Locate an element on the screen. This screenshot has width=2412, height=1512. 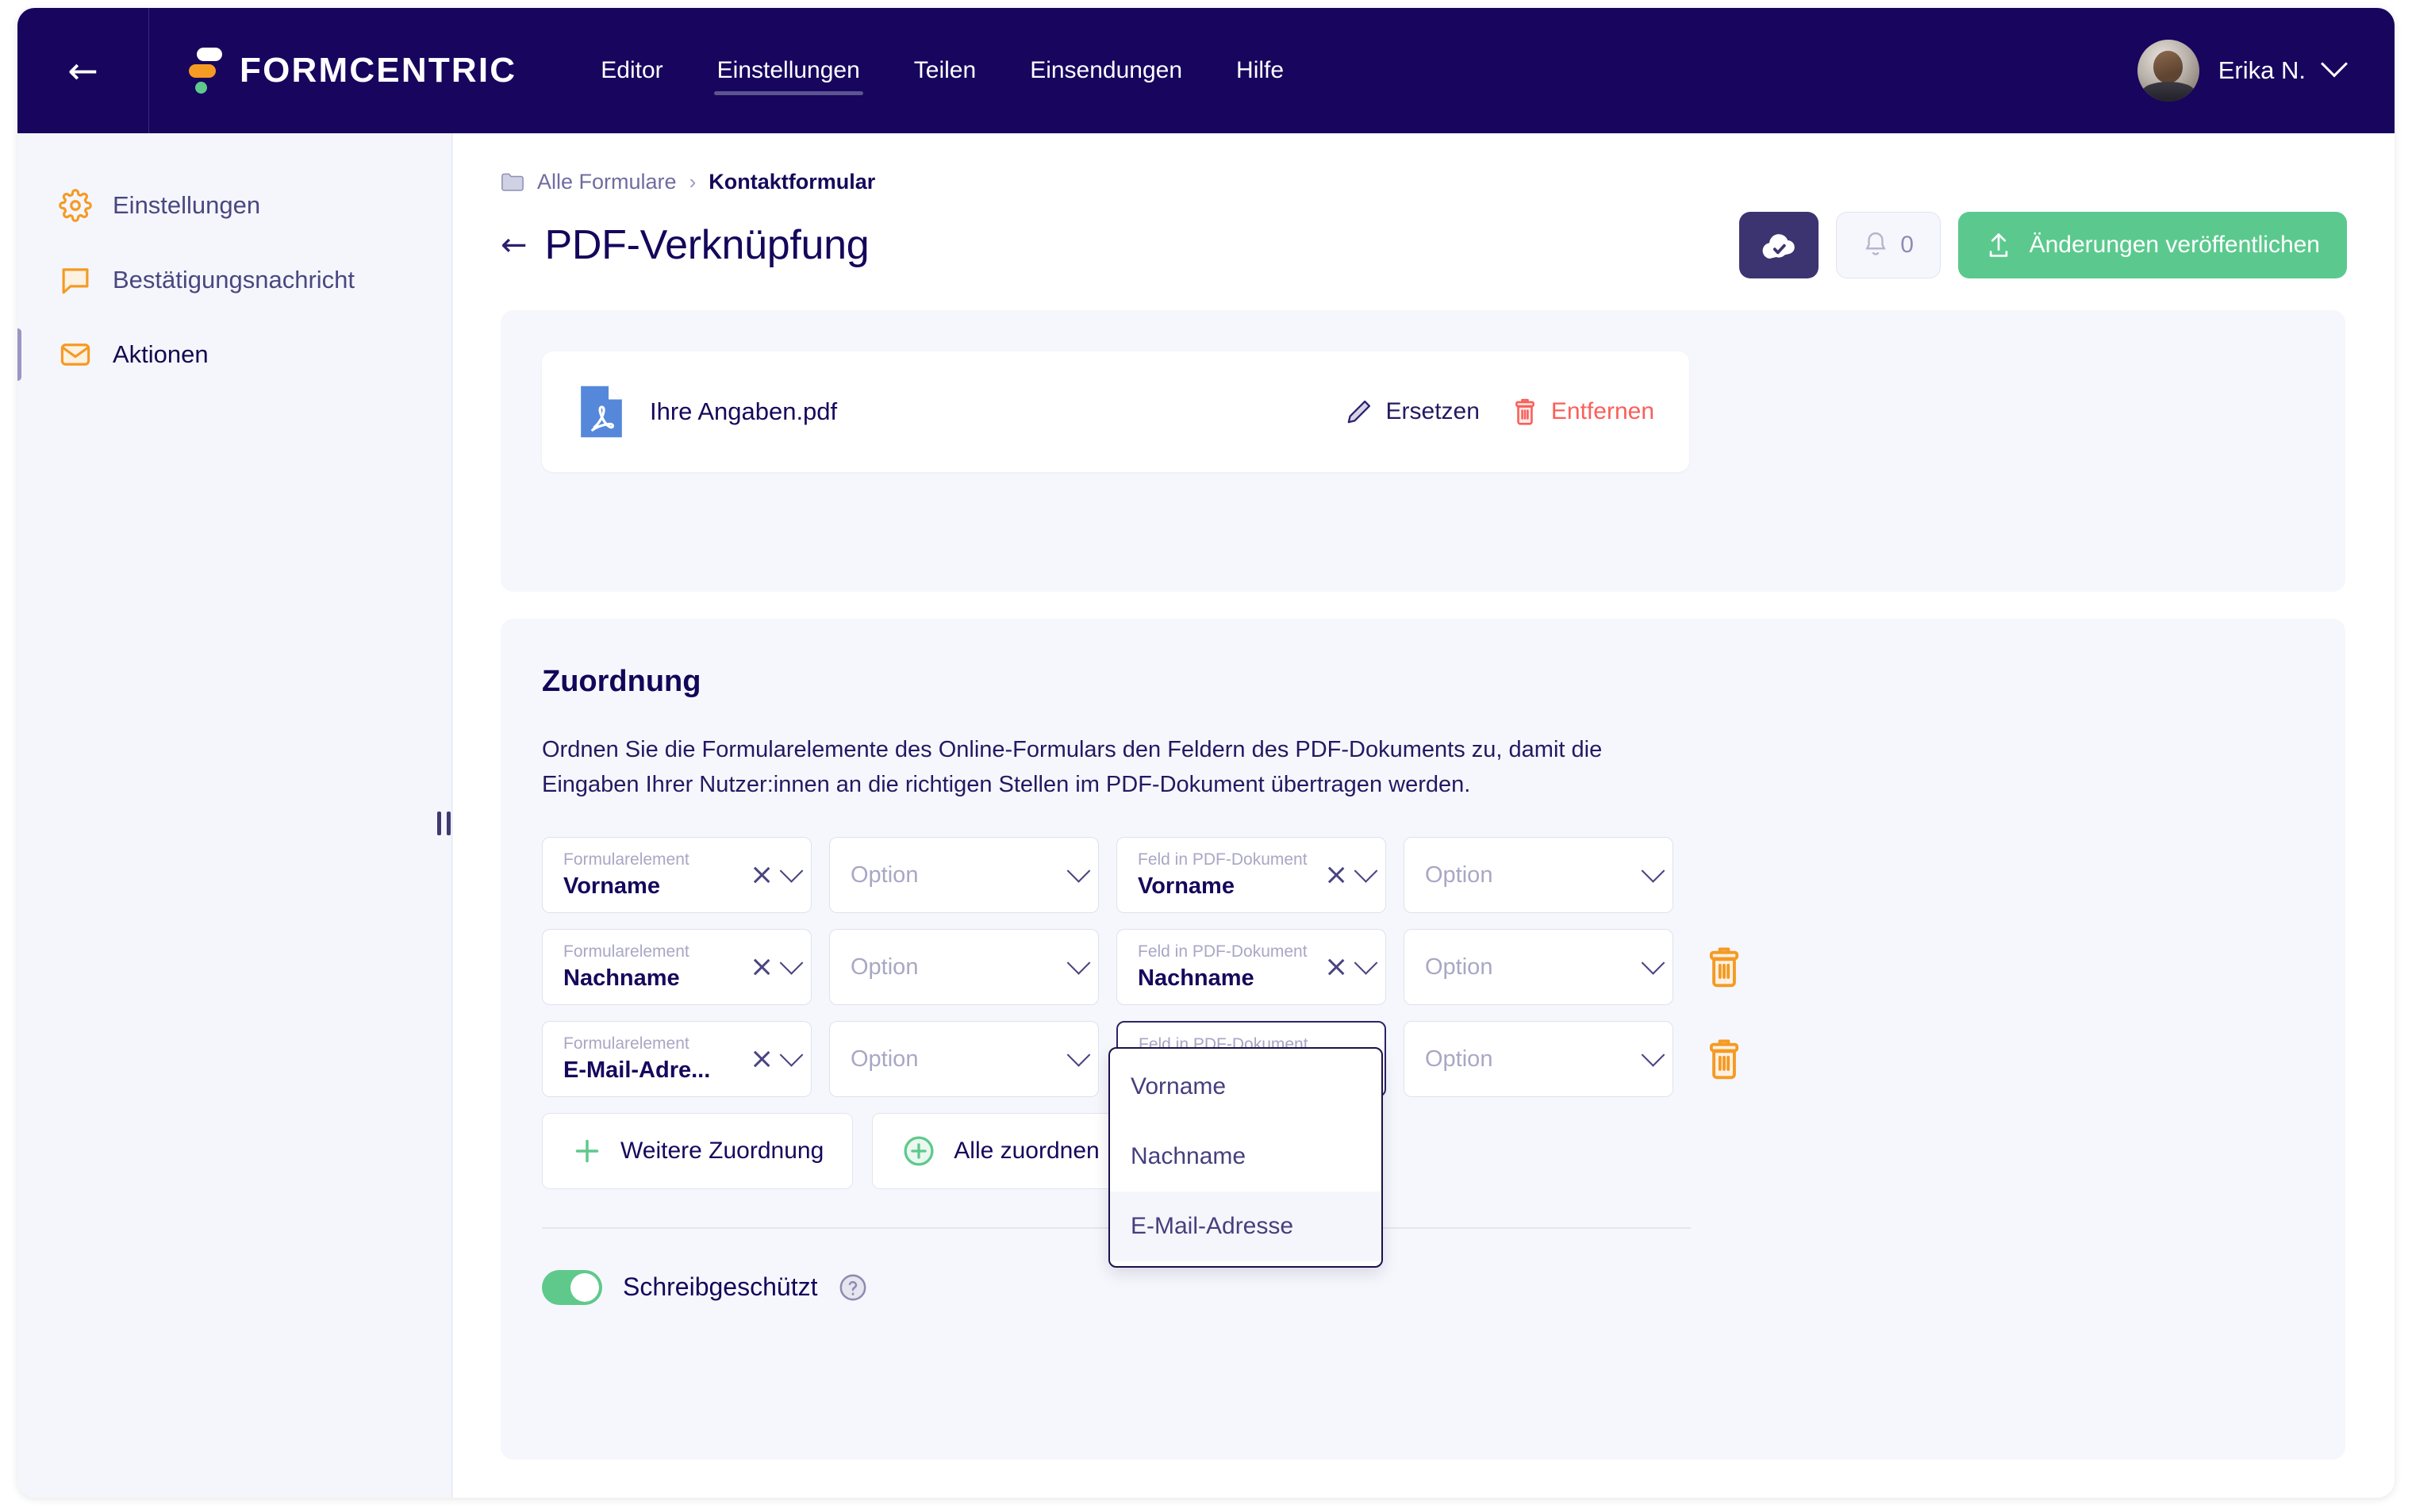
pdf-file-name: Ihre Angaben.pdf is located at coordinates (744, 411).